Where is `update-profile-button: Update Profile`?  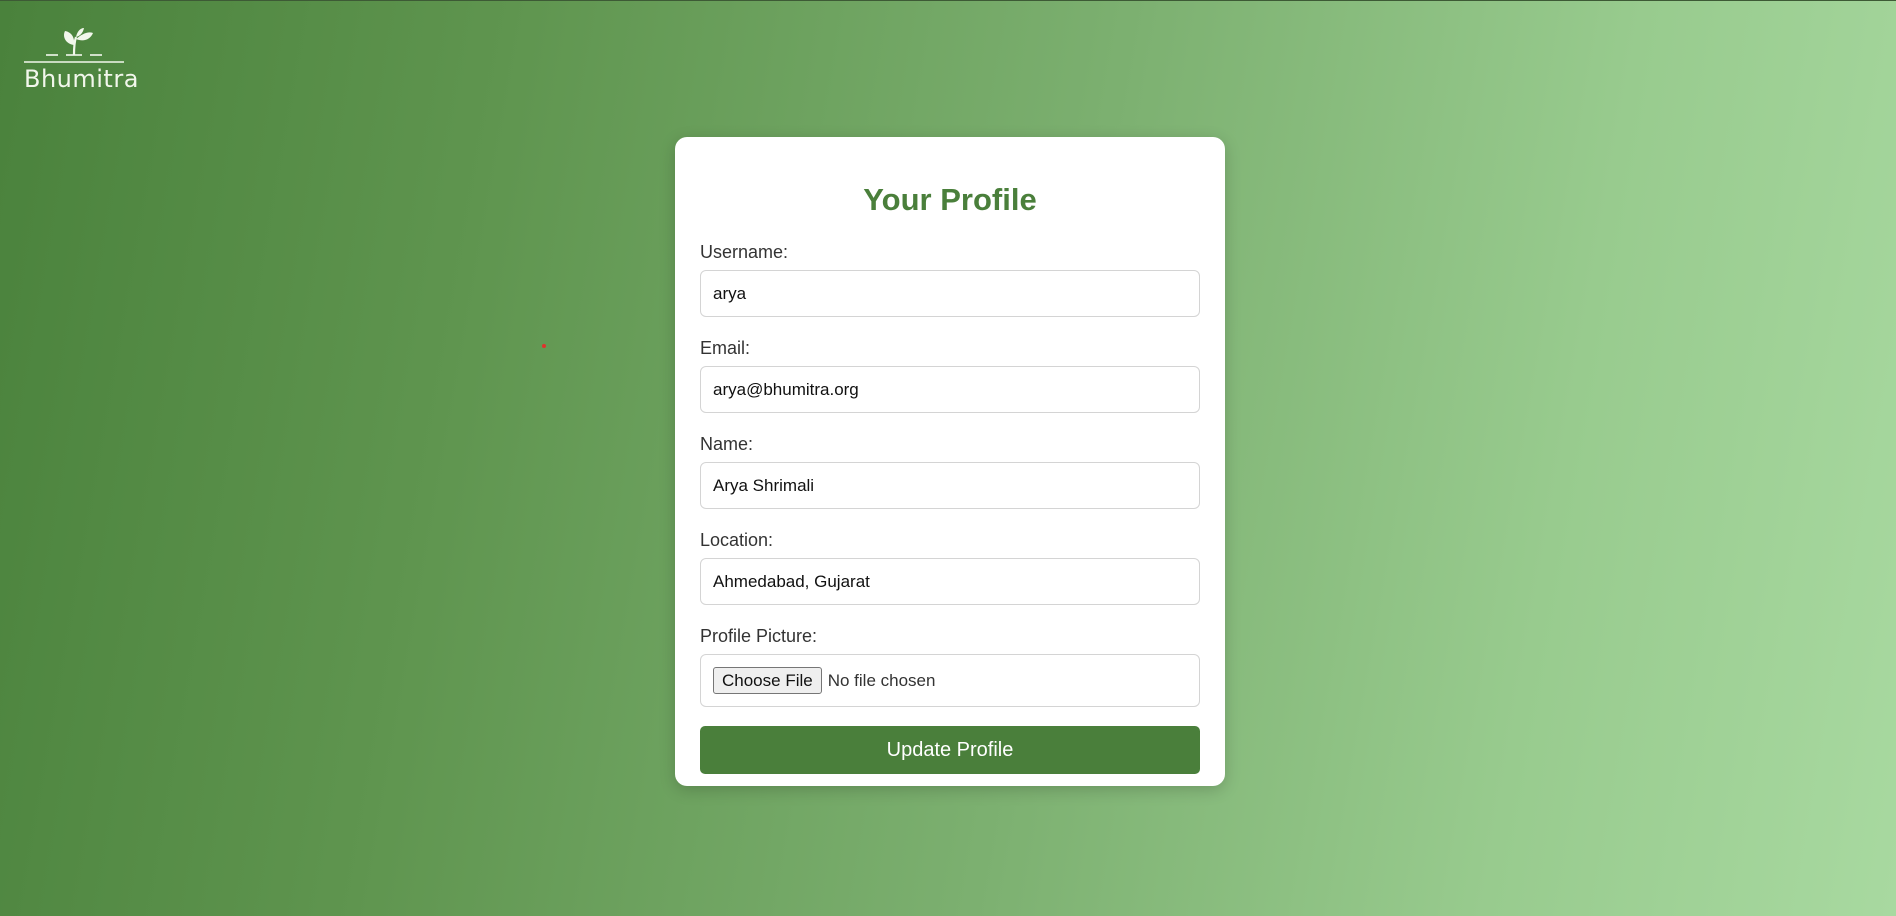 update-profile-button: Update Profile is located at coordinates (950, 750).